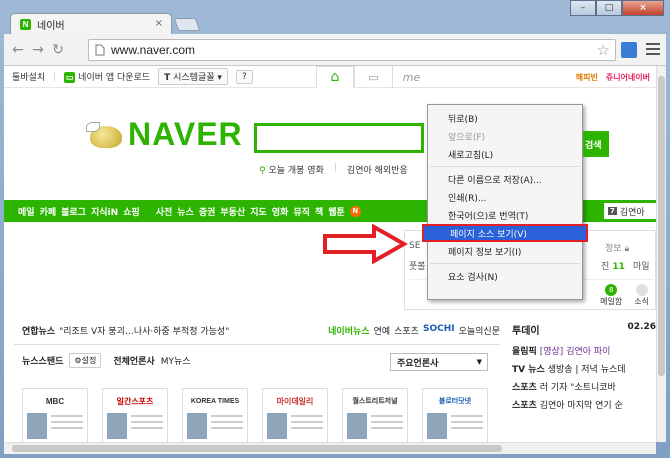 The height and width of the screenshot is (458, 670). Describe the element at coordinates (612, 211) in the screenshot. I see `rank-badge: 7` at that location.